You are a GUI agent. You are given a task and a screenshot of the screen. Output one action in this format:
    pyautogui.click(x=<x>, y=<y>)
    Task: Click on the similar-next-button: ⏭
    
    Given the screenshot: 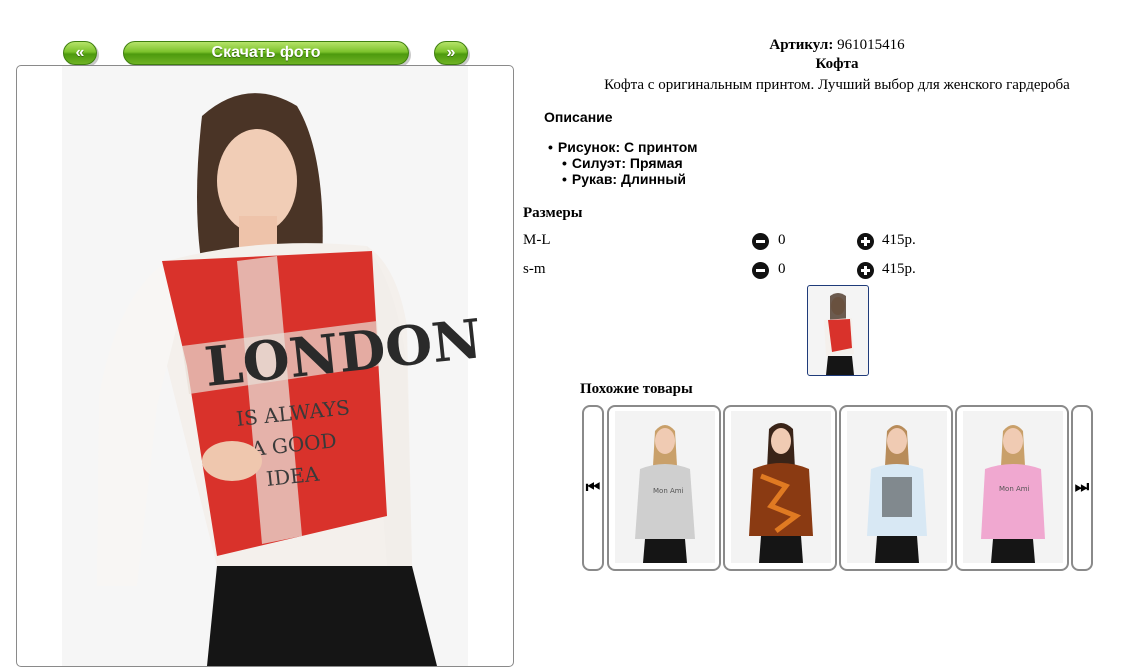 What is the action you would take?
    pyautogui.click(x=1082, y=488)
    